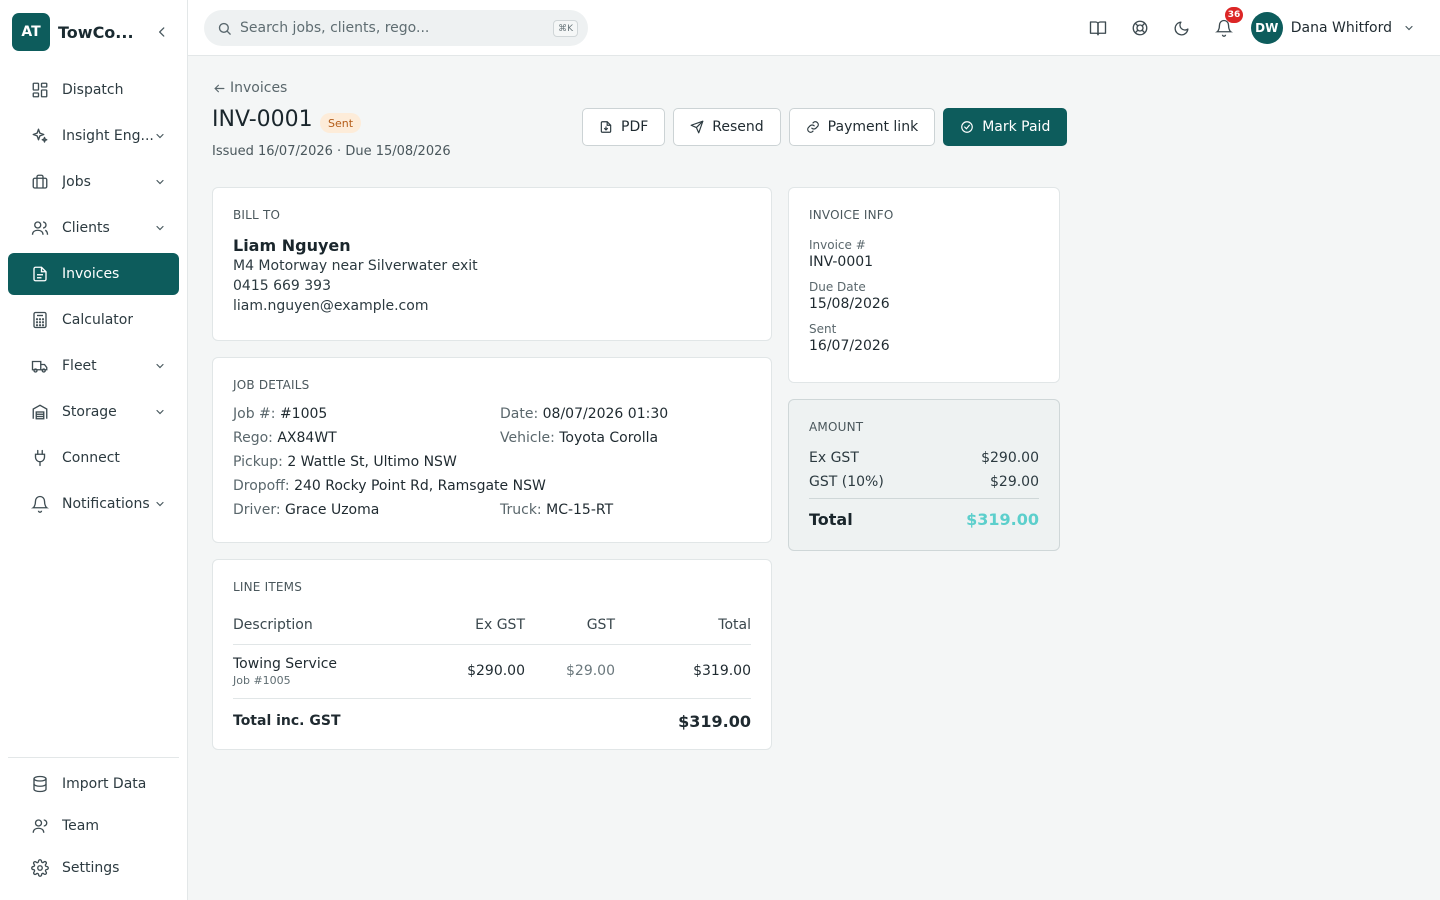 The height and width of the screenshot is (900, 1440). What do you see at coordinates (519, 414) in the screenshot?
I see `field-label: Date:` at bounding box center [519, 414].